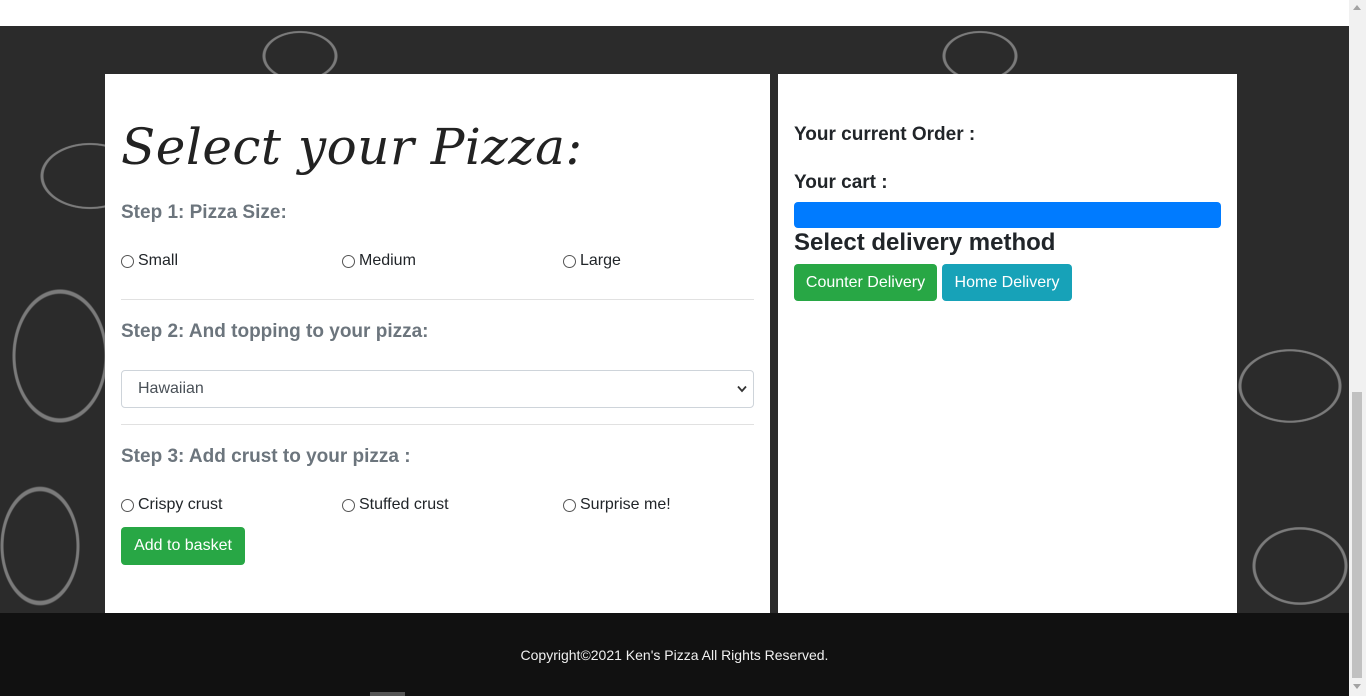 This screenshot has height=696, width=1366. I want to click on scroll-down-icon, so click(1357, 686).